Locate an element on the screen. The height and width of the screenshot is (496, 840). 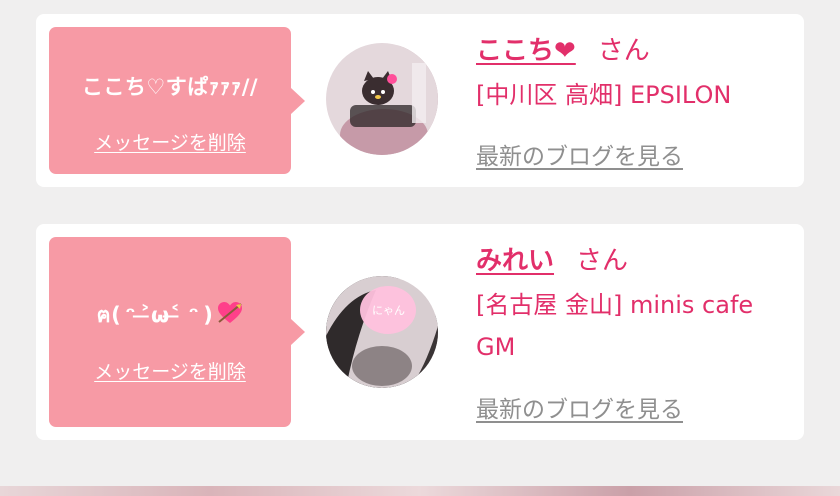
message-kaomoji: ฅ( ᵔ ˃̶ω˂̶ ᵔ ) is located at coordinates (155, 315).